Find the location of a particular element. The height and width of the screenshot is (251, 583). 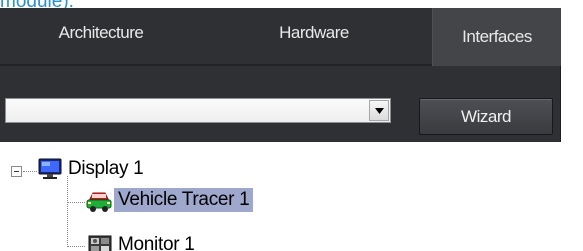

wizard-button: Wizard is located at coordinates (486, 116).